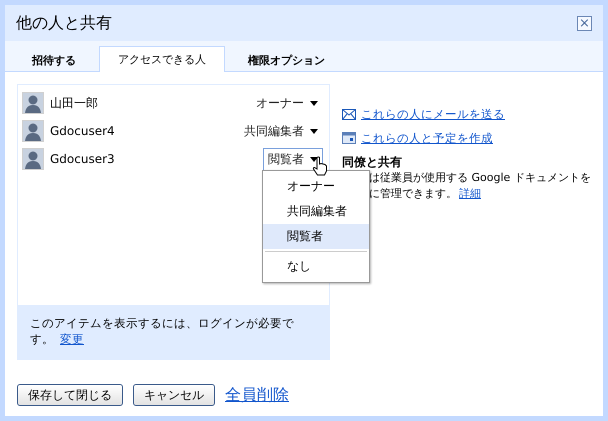 Image resolution: width=608 pixels, height=421 pixels. What do you see at coordinates (470, 193) in the screenshot?
I see `details-link: 詳細` at bounding box center [470, 193].